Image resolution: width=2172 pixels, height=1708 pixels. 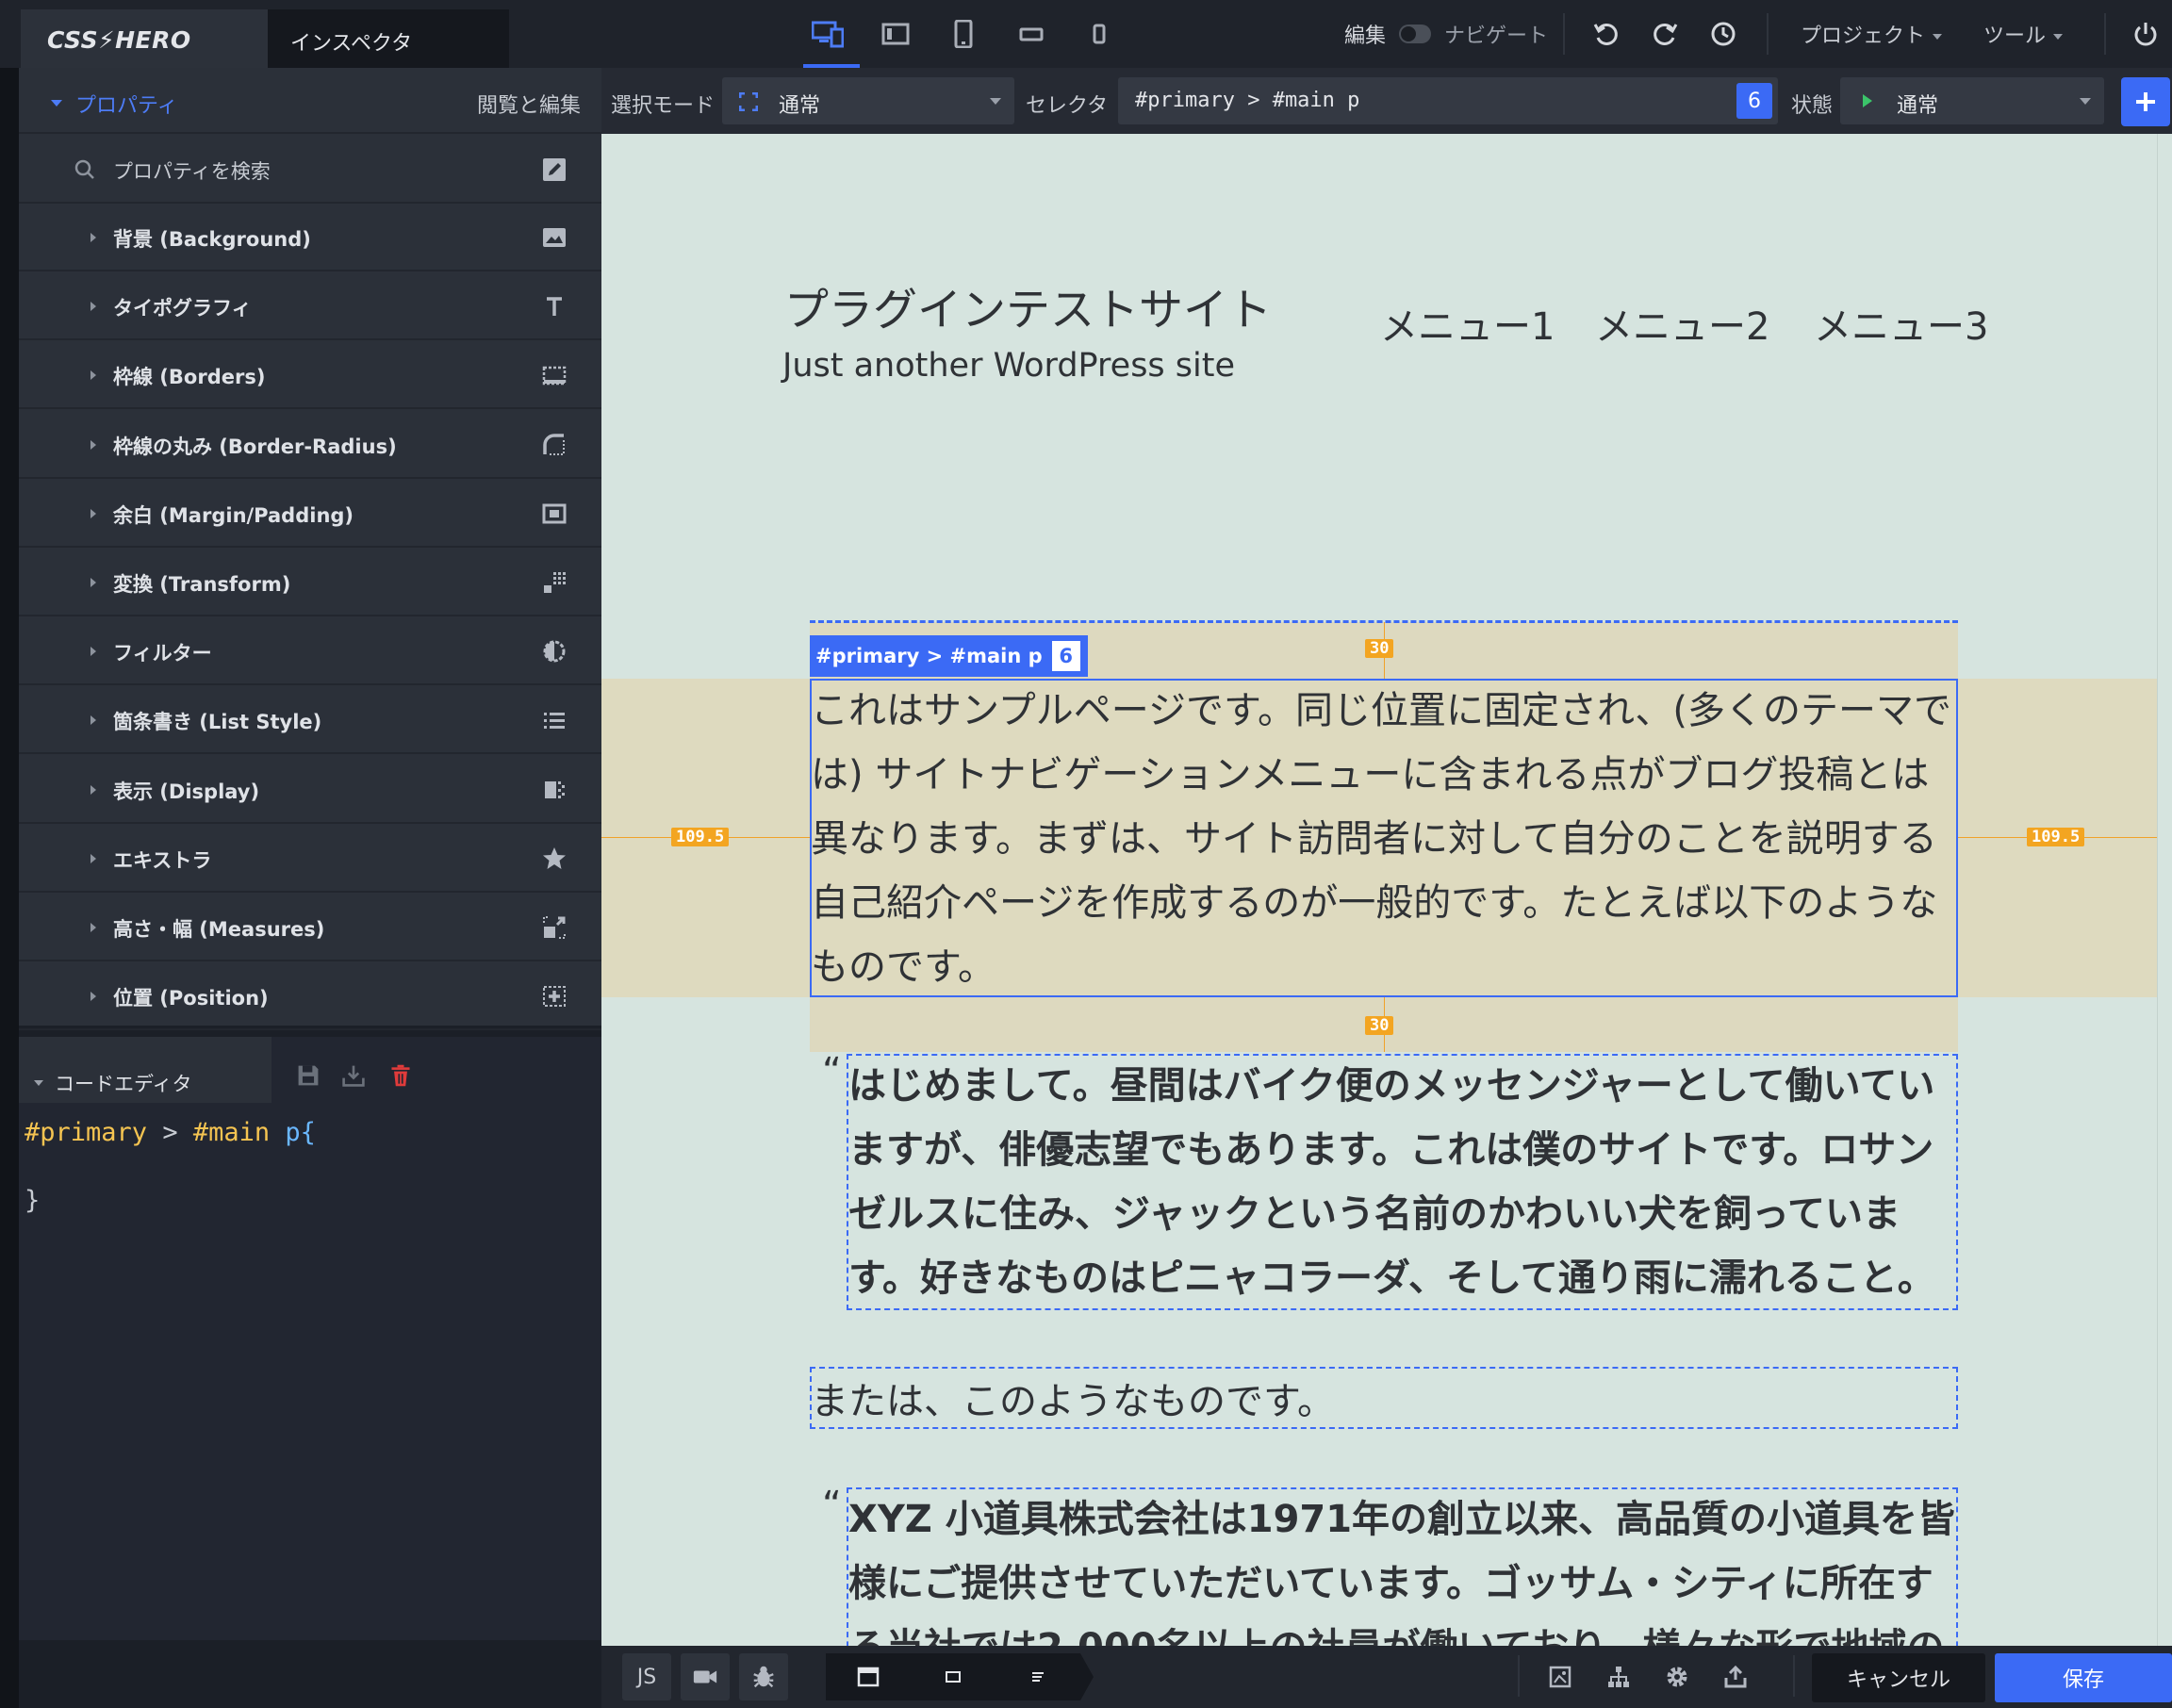 What do you see at coordinates (170, 1133) in the screenshot?
I see `code-line-1: #primary > #main p{` at bounding box center [170, 1133].